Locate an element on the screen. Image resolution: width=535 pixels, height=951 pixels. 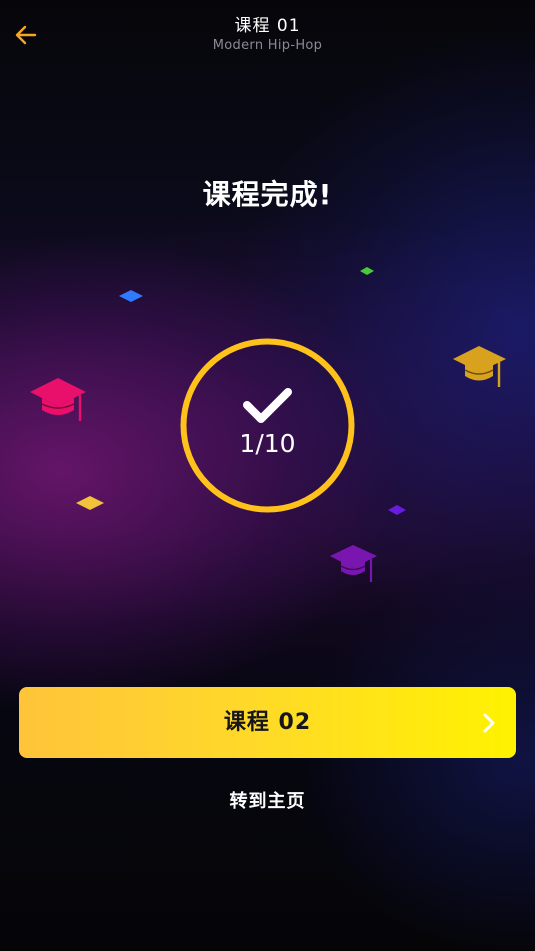
next-lesson-button: 课程 02 is located at coordinates (267, 722).